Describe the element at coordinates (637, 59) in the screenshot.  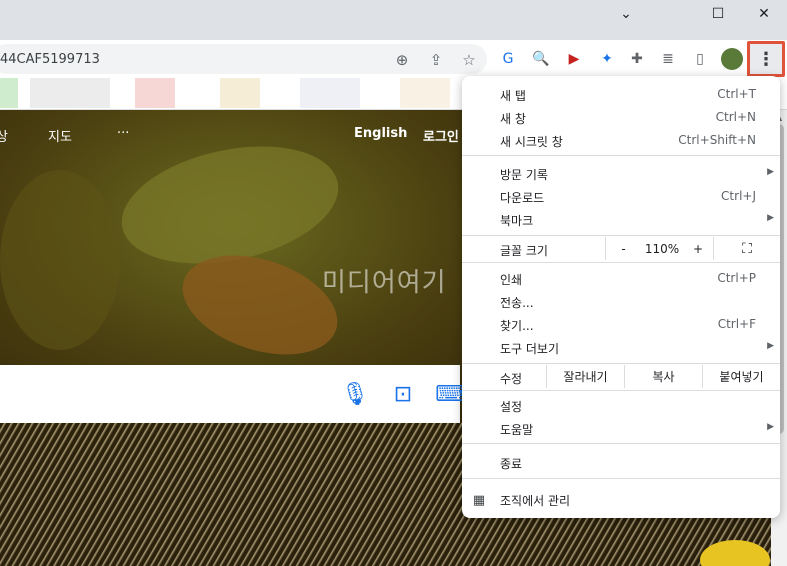
I see `puzzle-icon: ✚` at that location.